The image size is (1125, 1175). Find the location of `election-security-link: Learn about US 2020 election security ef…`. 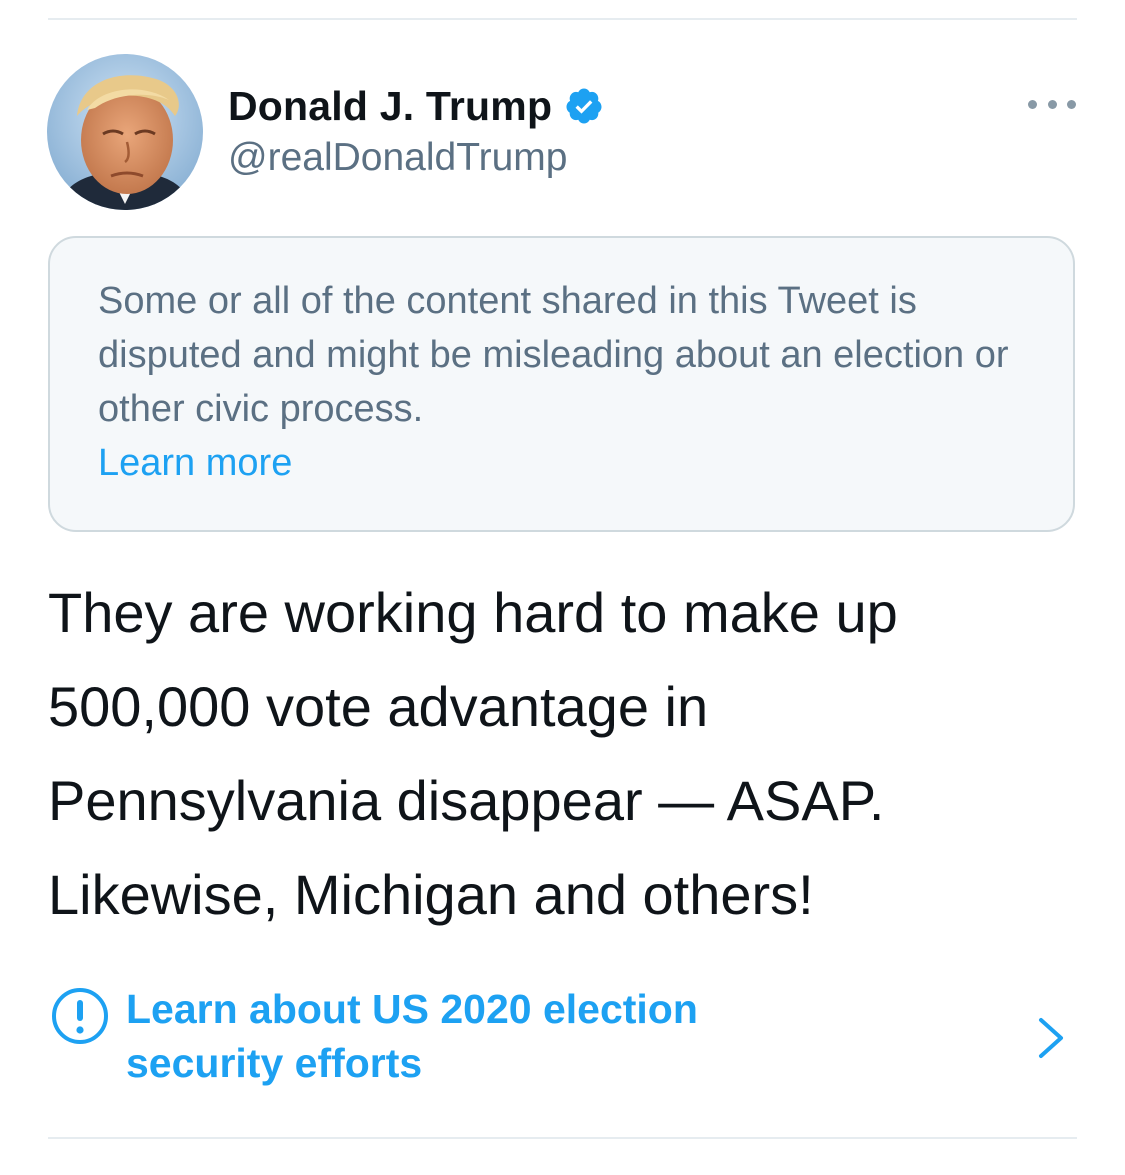

election-security-link: Learn about US 2020 election security ef… is located at coordinates (563, 1038).